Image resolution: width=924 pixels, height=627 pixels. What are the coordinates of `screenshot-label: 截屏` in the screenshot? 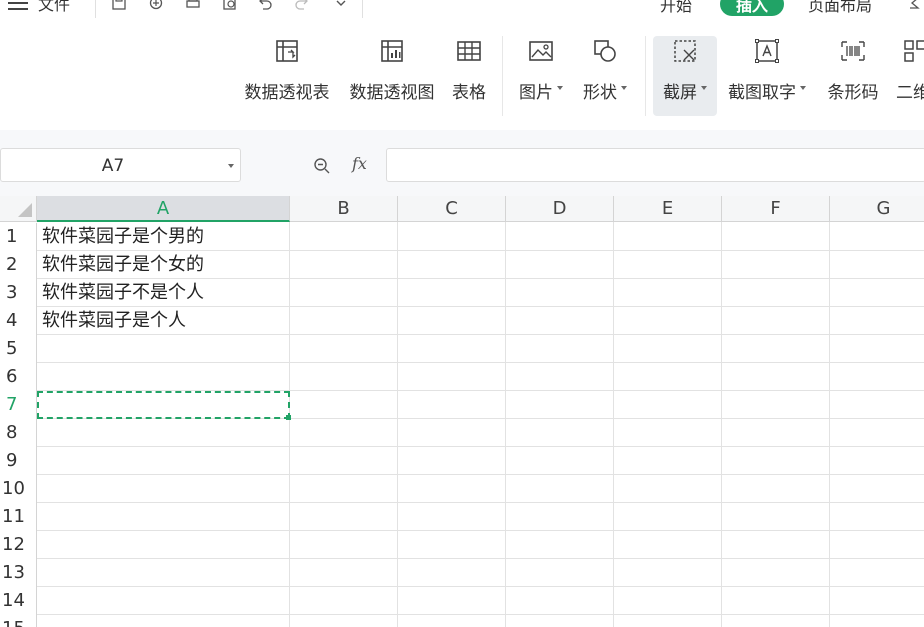 It's located at (680, 93).